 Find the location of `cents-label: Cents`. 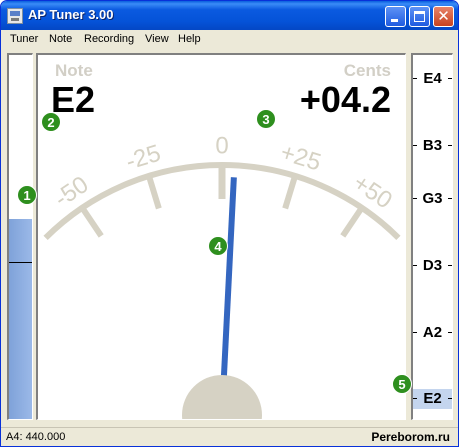

cents-label: Cents is located at coordinates (367, 70).